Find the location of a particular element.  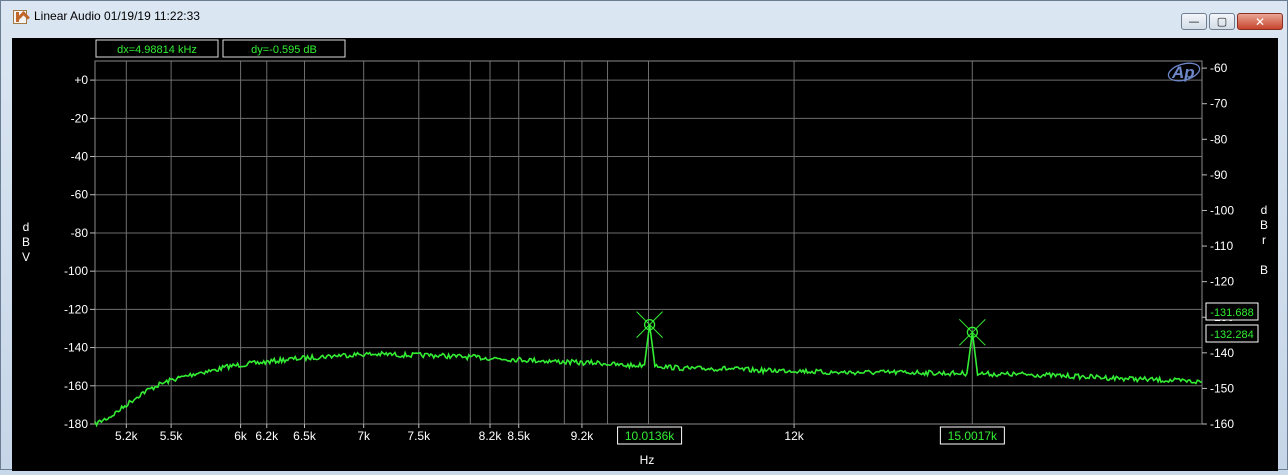

dx-readout-text: dx=4.98814 kHz is located at coordinates (157, 50).